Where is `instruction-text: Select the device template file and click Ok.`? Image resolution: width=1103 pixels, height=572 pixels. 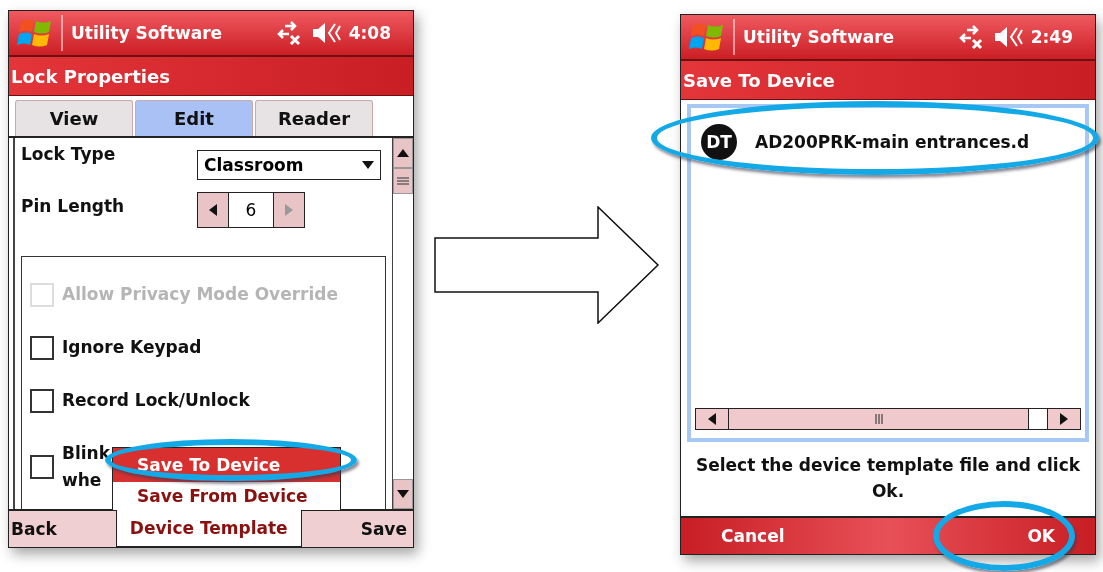
instruction-text: Select the device template file and click Ok. is located at coordinates (888, 478).